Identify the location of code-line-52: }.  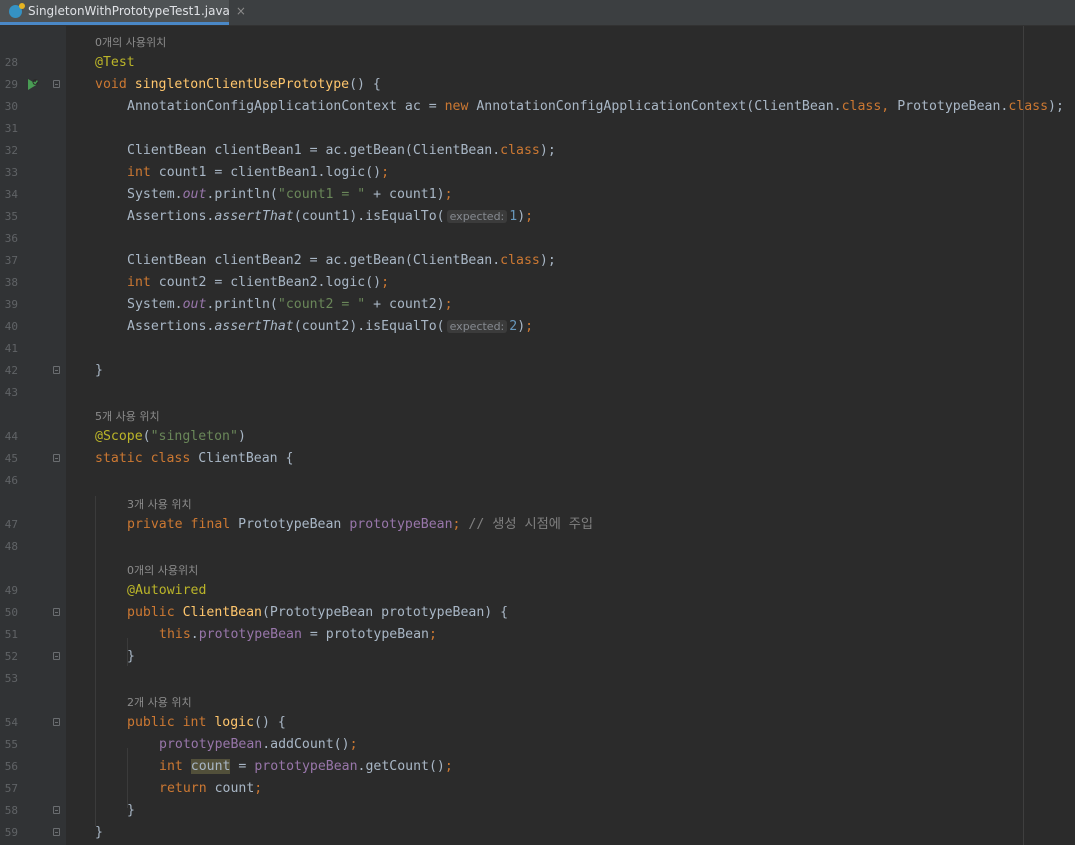
(131, 656).